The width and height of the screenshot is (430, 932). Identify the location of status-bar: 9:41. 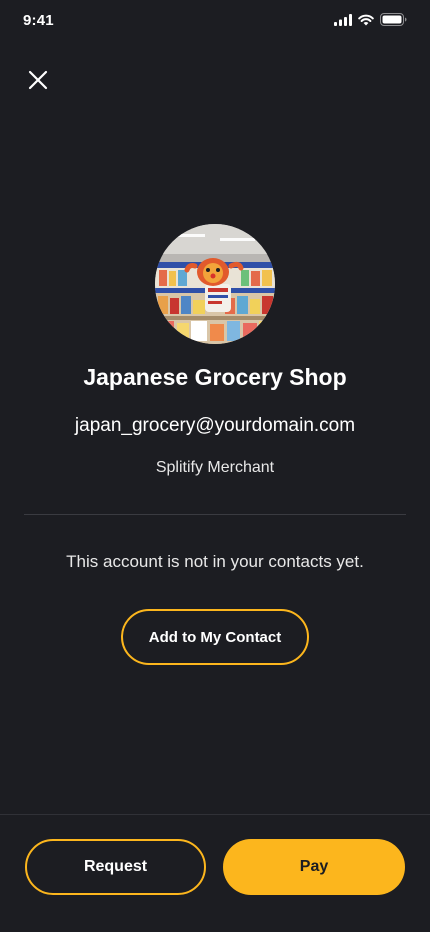
(215, 22).